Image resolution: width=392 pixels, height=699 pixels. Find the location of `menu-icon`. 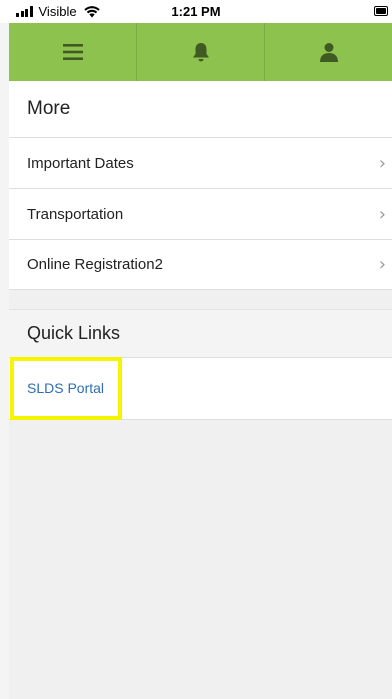

menu-icon is located at coordinates (72, 52).